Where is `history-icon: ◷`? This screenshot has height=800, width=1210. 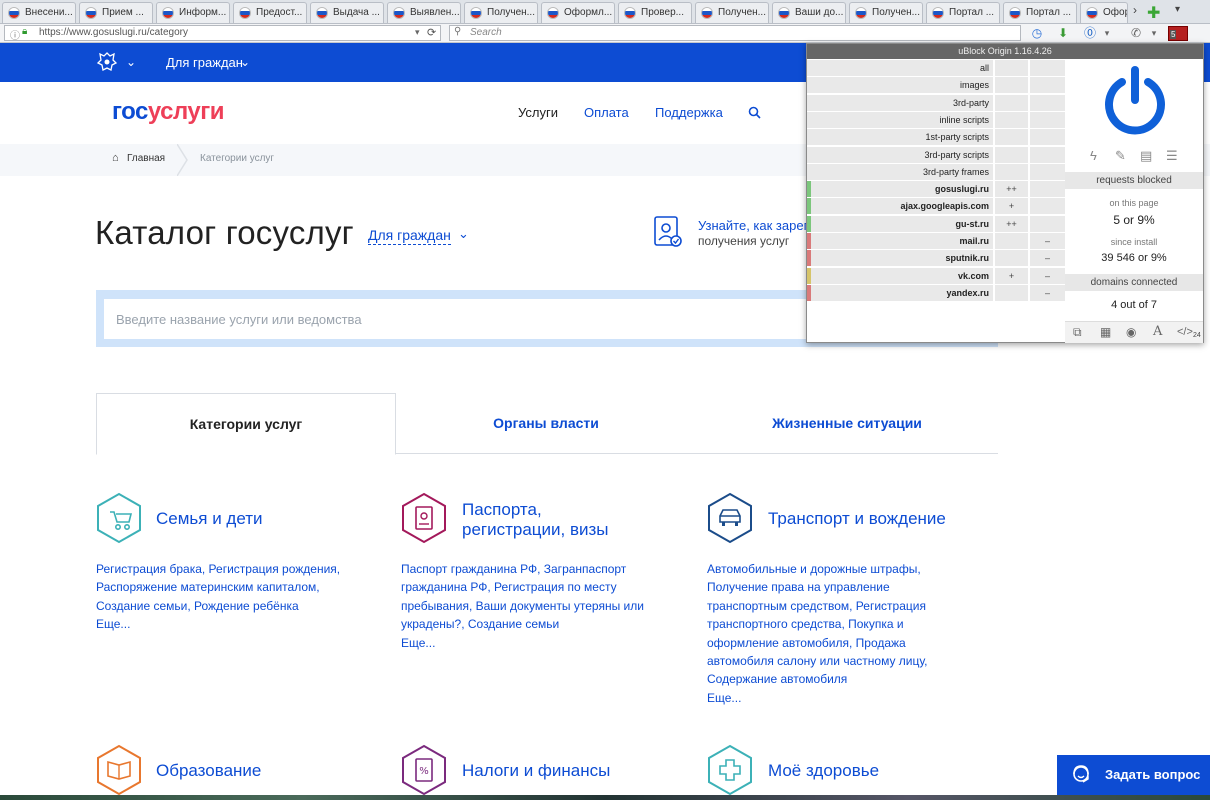 history-icon: ◷ is located at coordinates (1037, 33).